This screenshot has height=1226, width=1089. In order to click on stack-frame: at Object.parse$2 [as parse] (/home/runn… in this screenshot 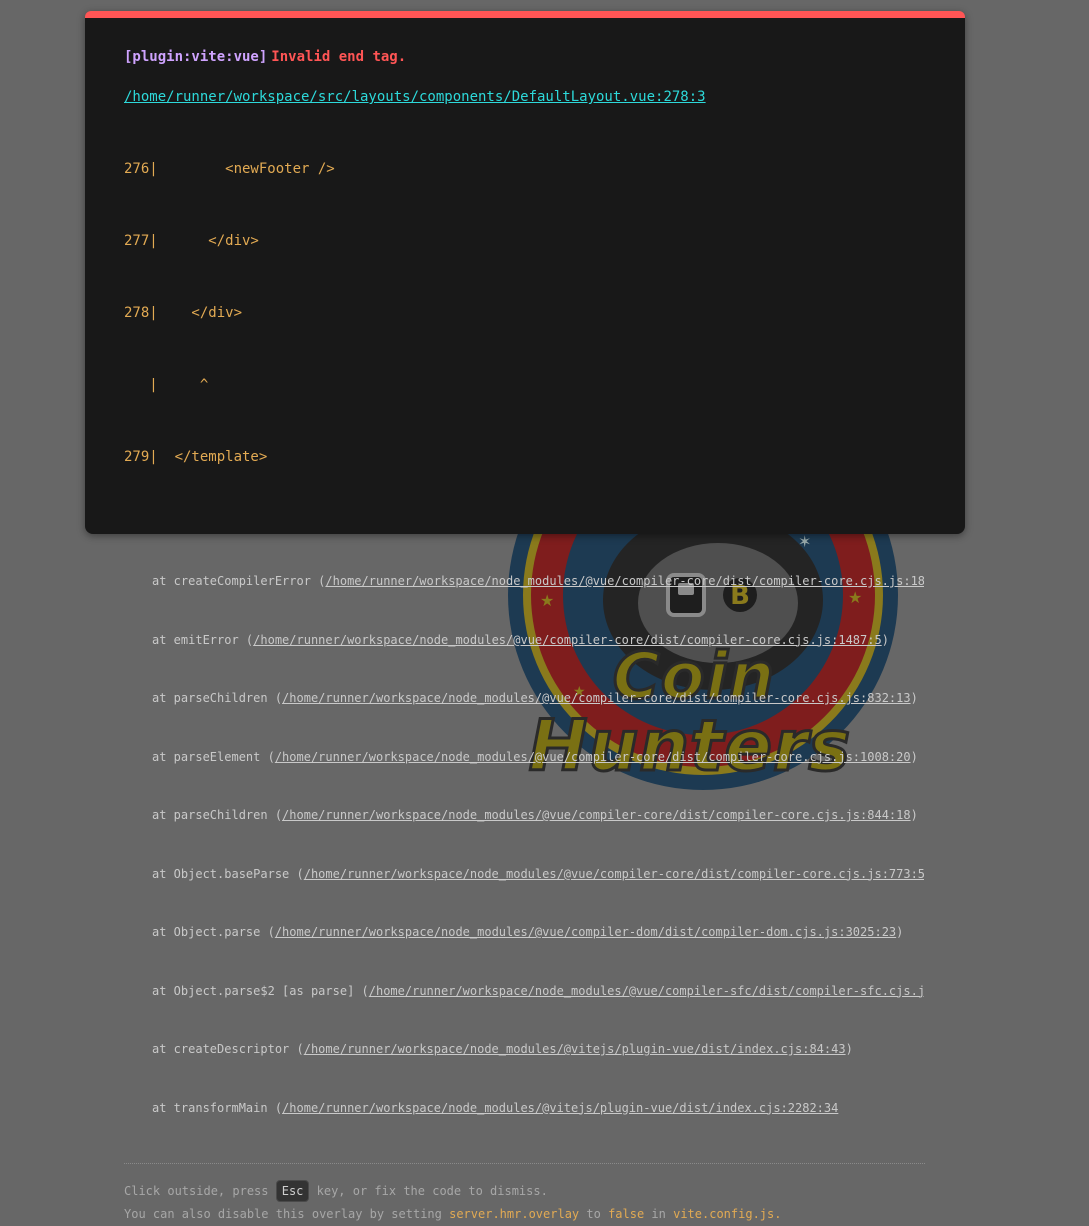, I will do `click(538, 992)`.